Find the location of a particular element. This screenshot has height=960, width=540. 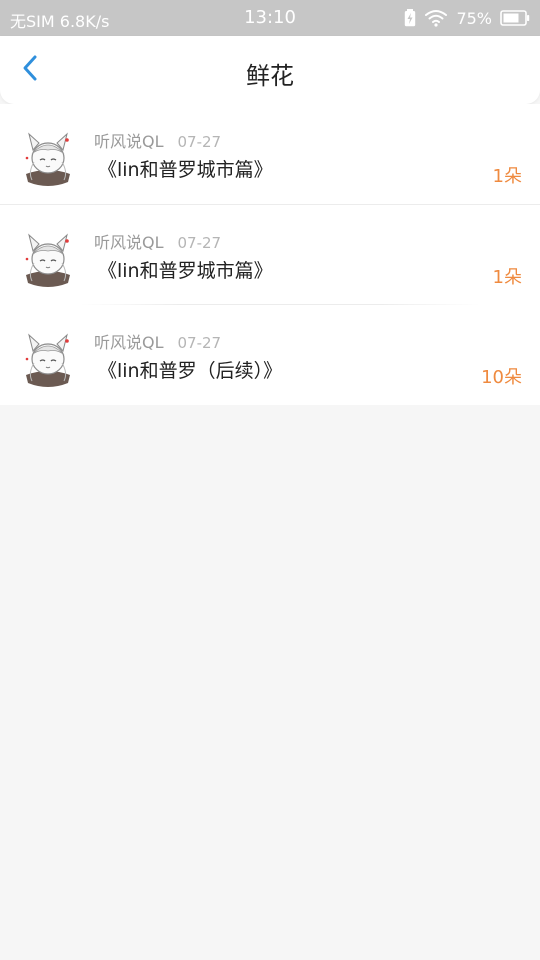

flower-count: 10朵 is located at coordinates (501, 377).